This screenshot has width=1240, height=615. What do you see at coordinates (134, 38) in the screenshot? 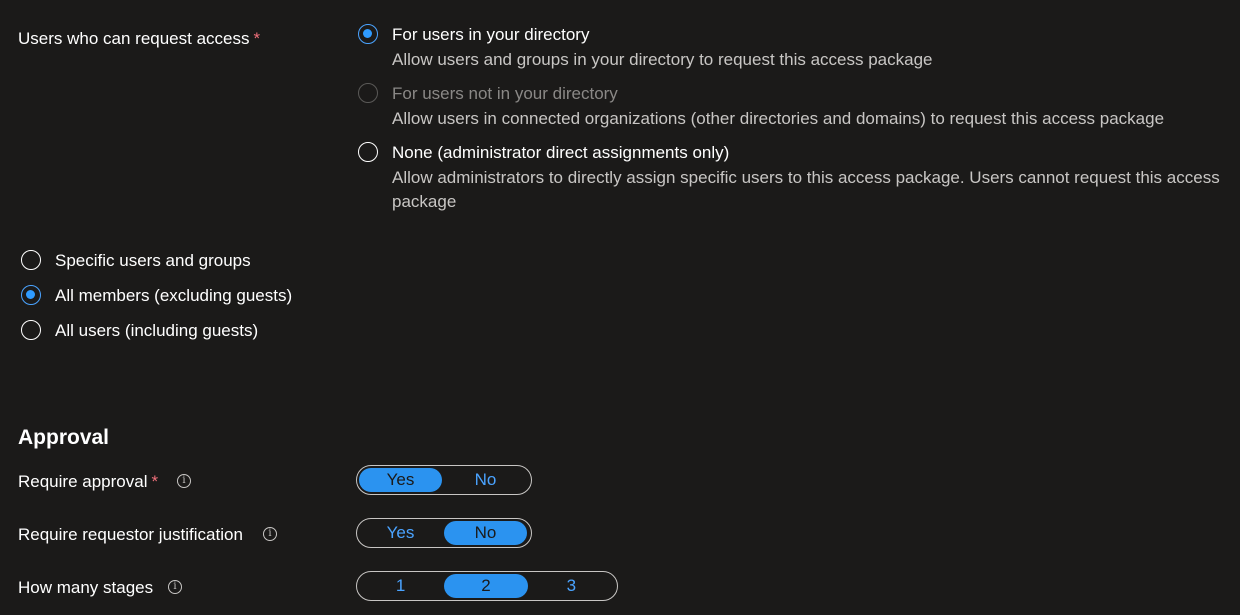
I see `request-access-label-text: Users who can request access` at bounding box center [134, 38].